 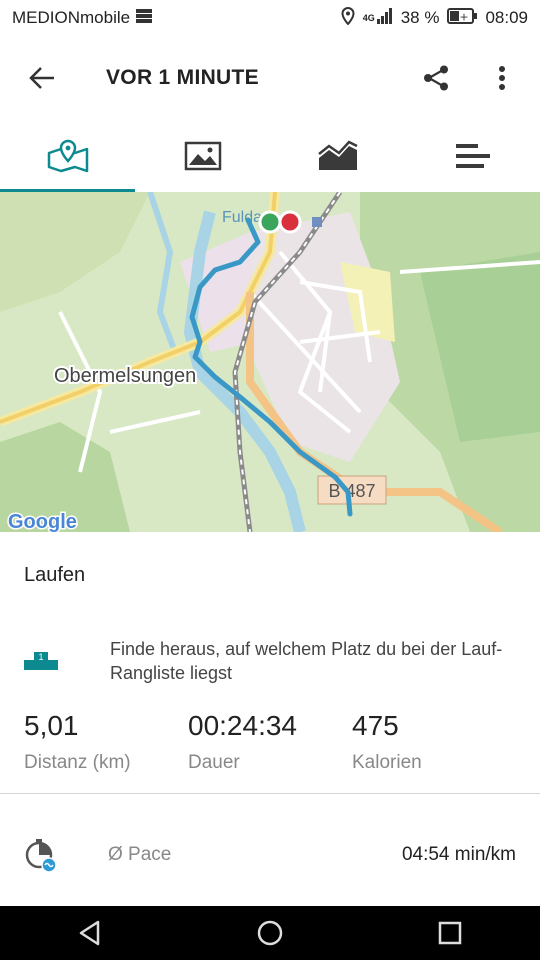 I want to click on share-icon, so click(x=436, y=78).